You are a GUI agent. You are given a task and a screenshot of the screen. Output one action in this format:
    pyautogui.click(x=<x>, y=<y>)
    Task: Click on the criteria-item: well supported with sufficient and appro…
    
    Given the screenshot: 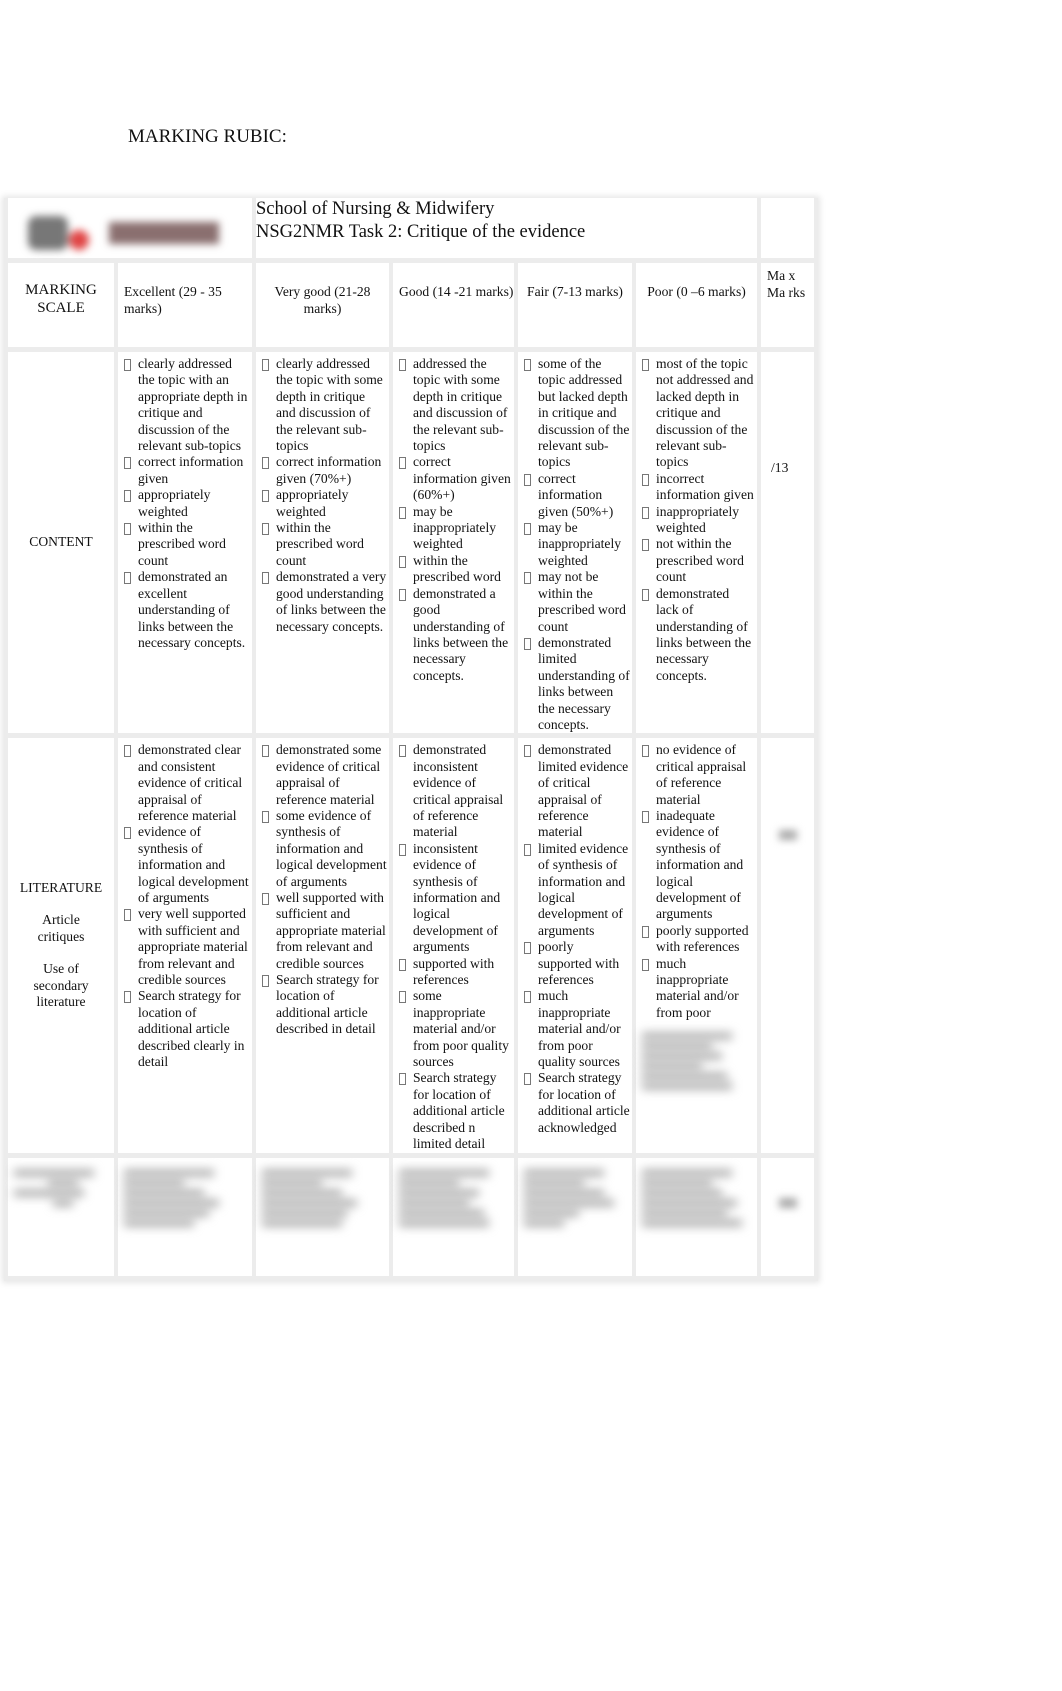 What is the action you would take?
    pyautogui.click(x=324, y=931)
    